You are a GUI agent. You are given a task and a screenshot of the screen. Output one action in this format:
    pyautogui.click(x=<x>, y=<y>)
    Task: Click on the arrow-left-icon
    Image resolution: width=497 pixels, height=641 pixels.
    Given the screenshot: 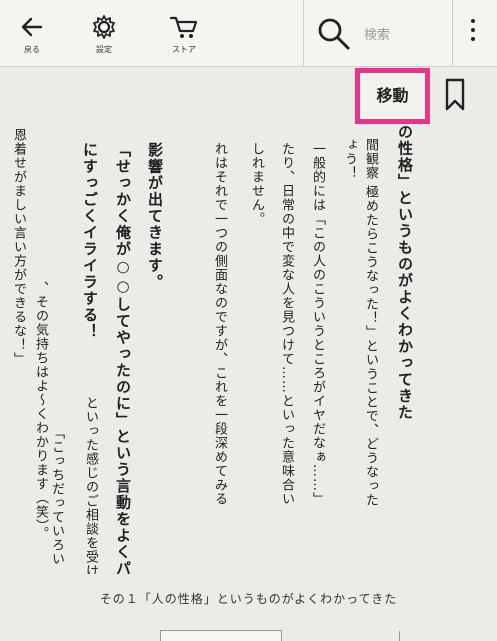 What is the action you would take?
    pyautogui.click(x=32, y=27)
    